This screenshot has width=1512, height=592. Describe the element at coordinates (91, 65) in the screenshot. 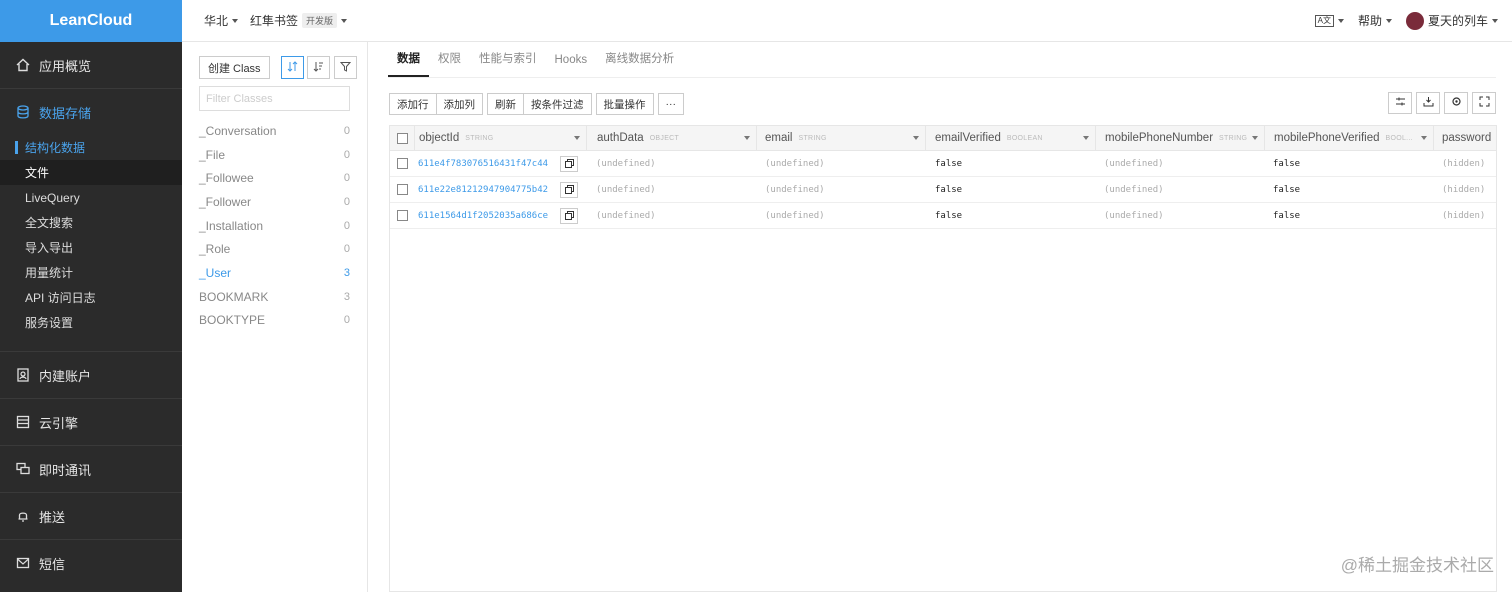

I see `sidebar-item-overview: 应用概览` at that location.